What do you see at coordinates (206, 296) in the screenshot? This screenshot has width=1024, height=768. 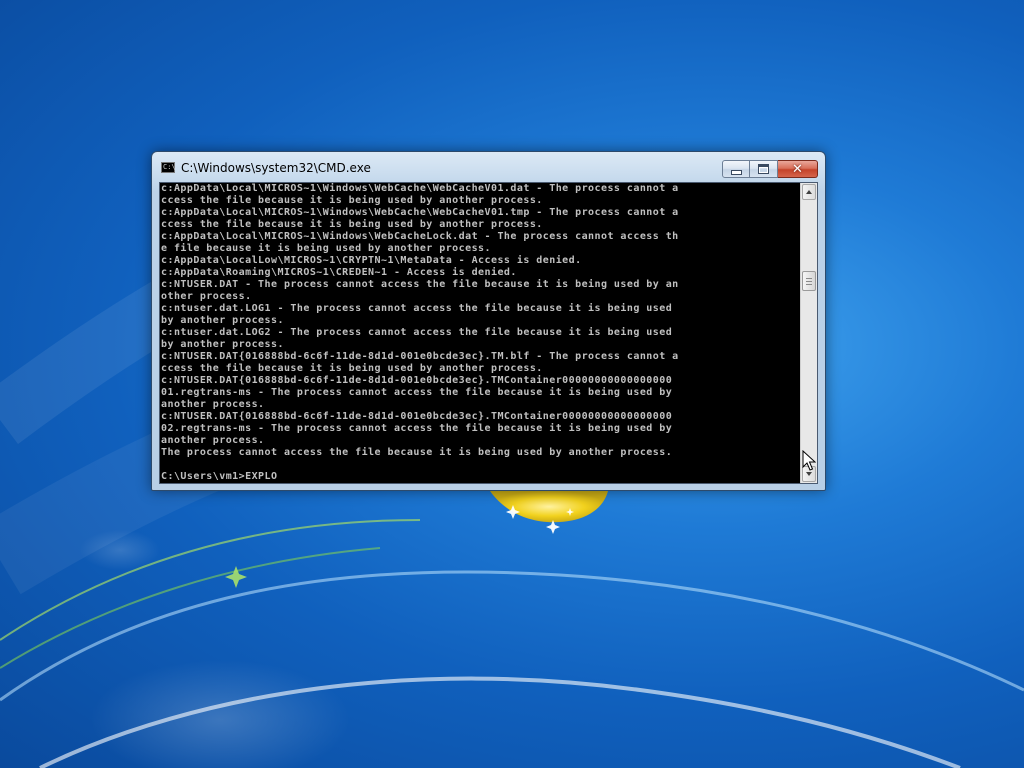 I see `console-line: other process.` at bounding box center [206, 296].